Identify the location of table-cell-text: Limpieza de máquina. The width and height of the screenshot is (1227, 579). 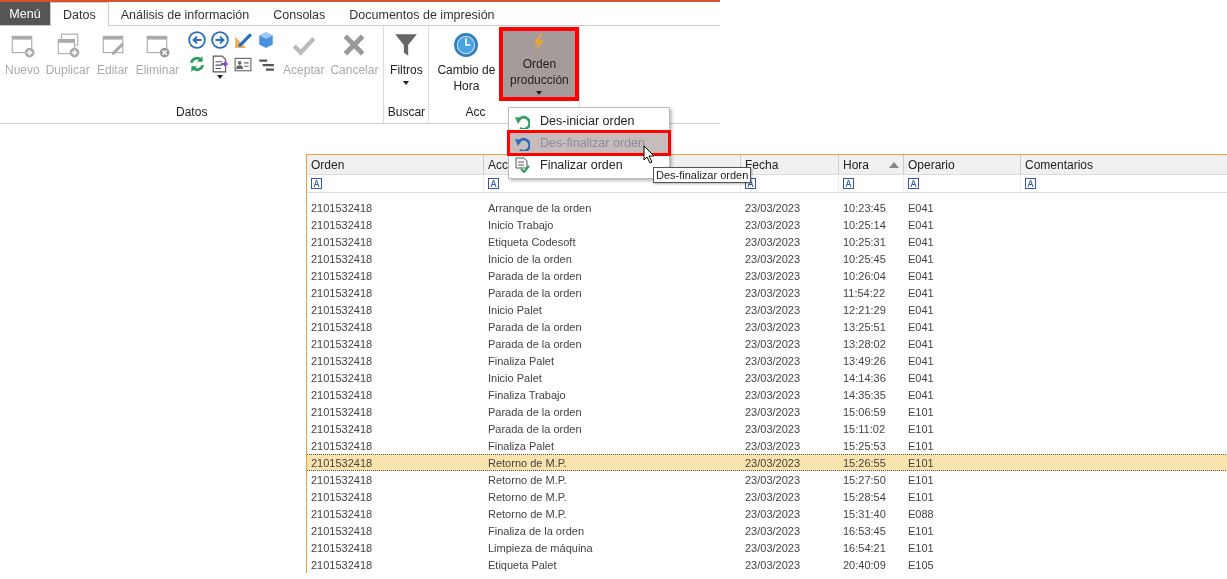
(540, 547).